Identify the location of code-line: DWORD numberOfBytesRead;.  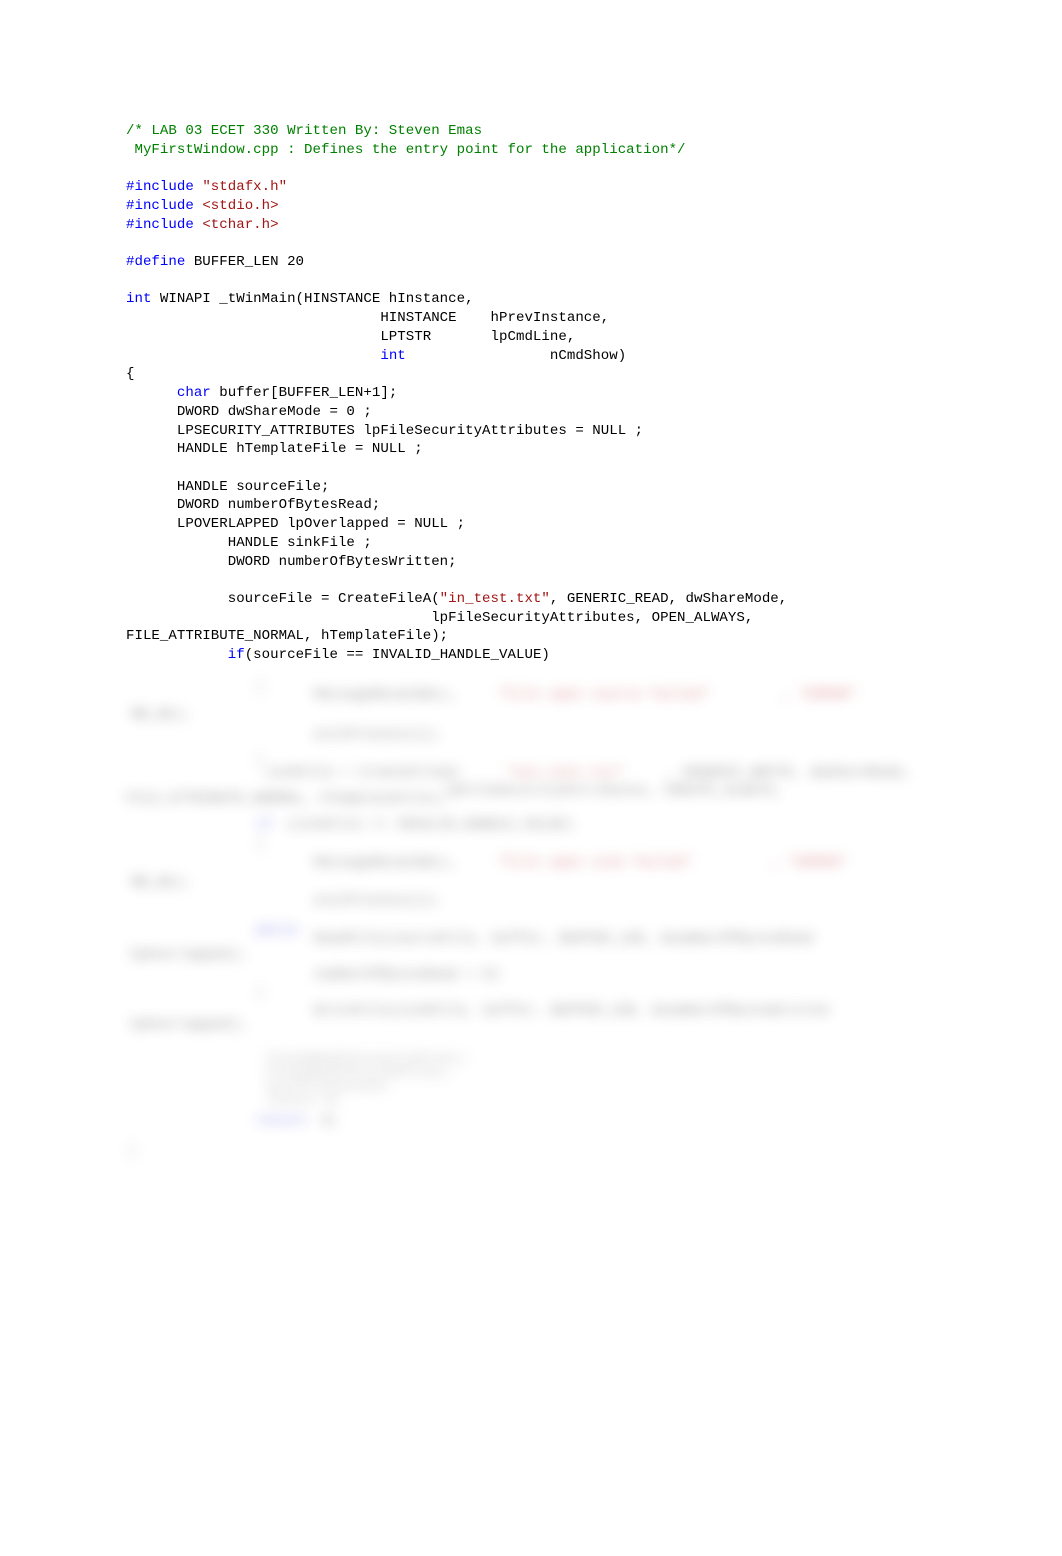
(571, 505).